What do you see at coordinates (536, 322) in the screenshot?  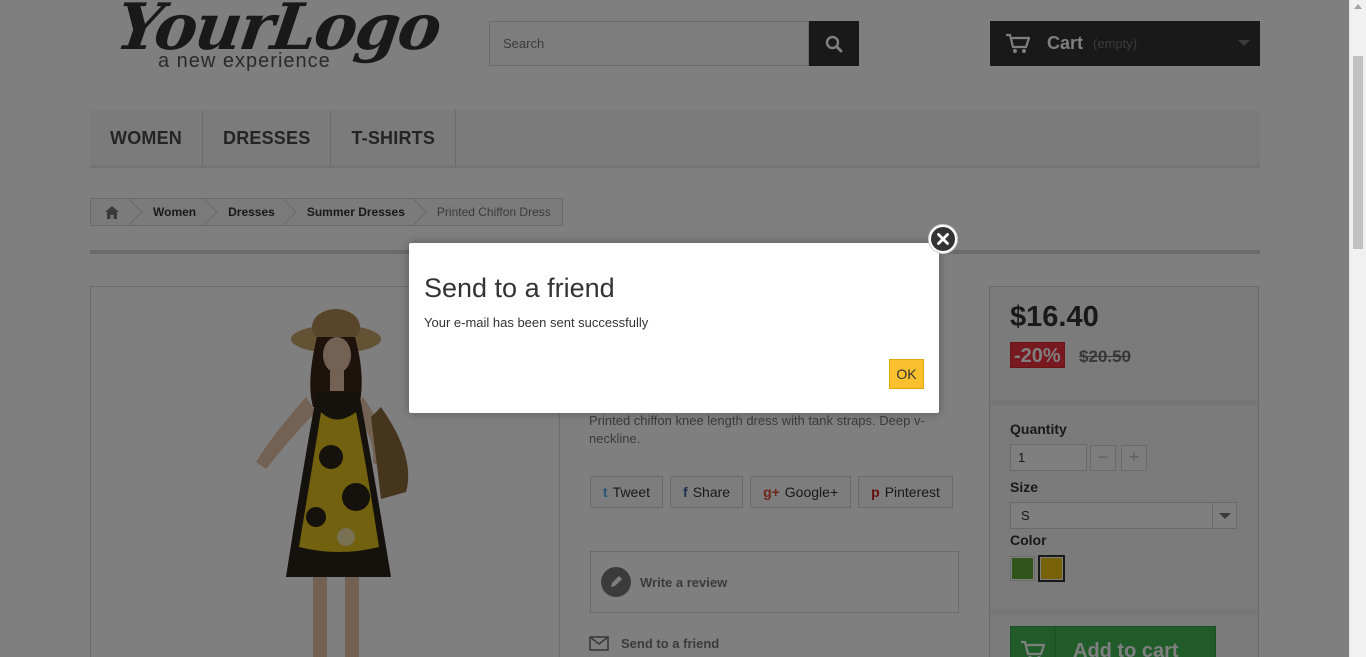 I see `modal-message: Your e-mail has been sent successfully` at bounding box center [536, 322].